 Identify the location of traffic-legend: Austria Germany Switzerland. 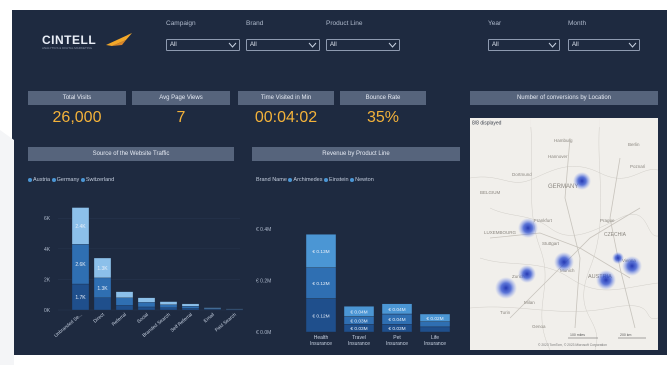
(71, 180).